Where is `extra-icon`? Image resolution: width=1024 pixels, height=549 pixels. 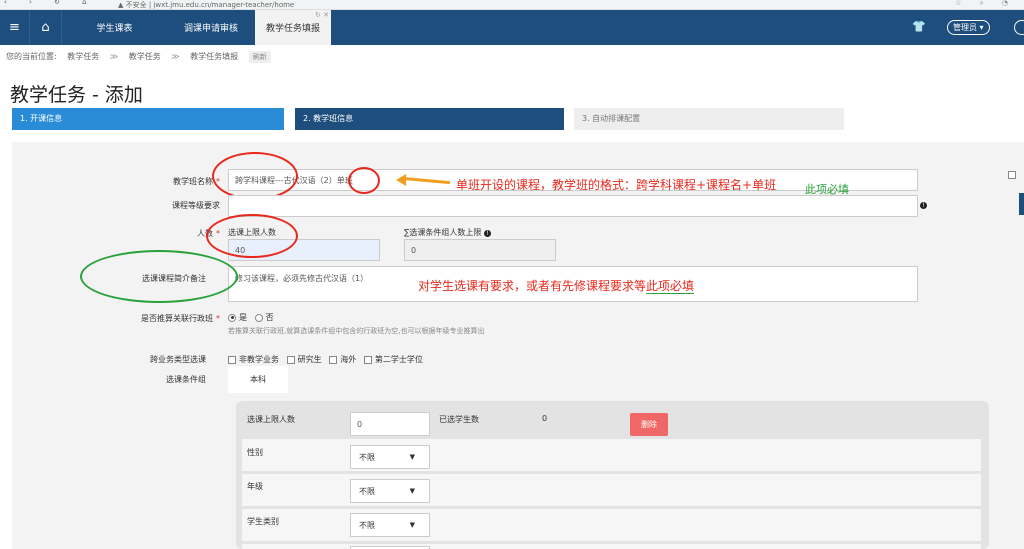
extra-icon is located at coordinates (1019, 27).